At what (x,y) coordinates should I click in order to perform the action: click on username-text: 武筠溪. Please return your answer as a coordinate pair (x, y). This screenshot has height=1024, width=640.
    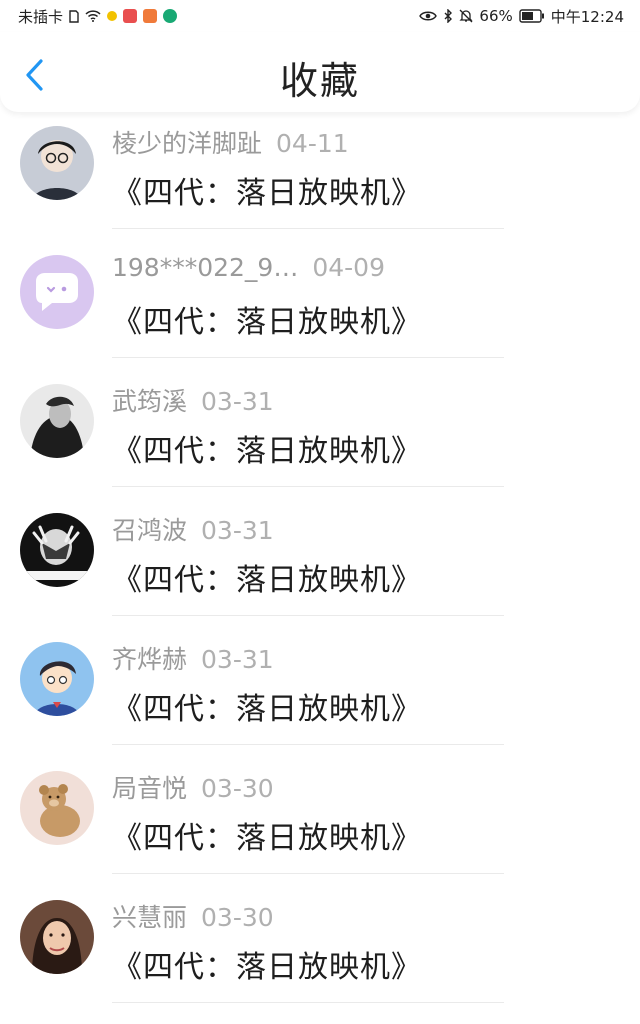
    Looking at the image, I should click on (150, 401).